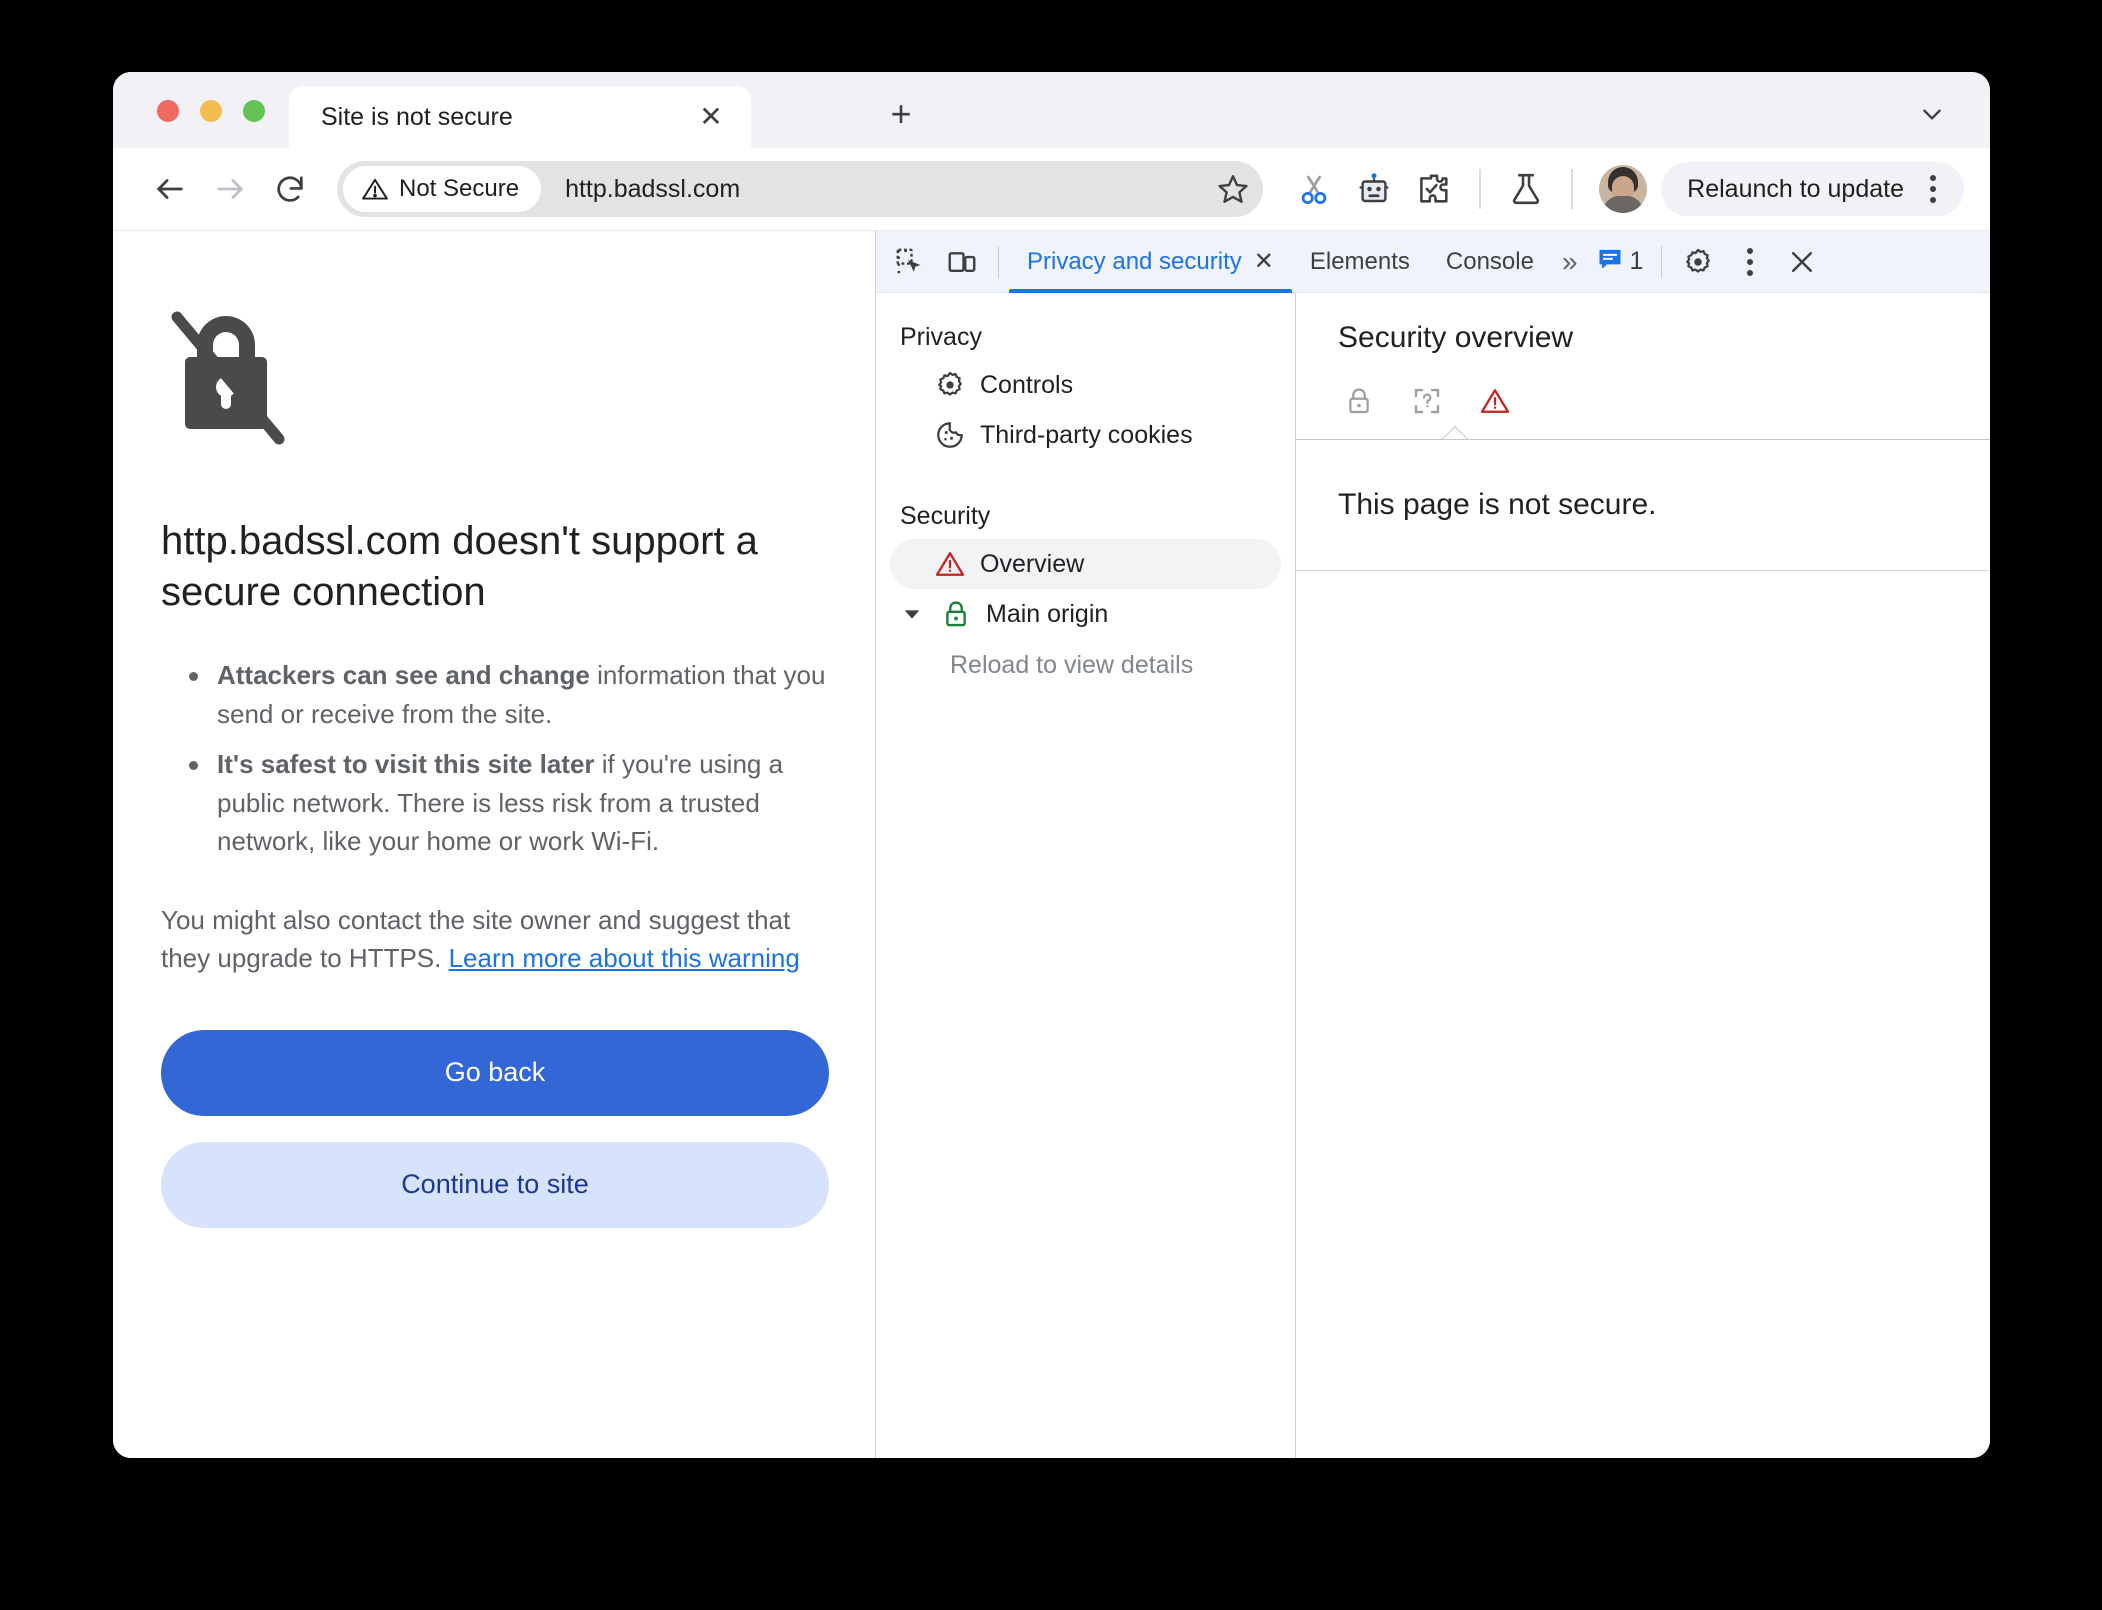 This screenshot has height=1610, width=2102. Describe the element at coordinates (1664, 401) in the screenshot. I see `overview-status-icons` at that location.